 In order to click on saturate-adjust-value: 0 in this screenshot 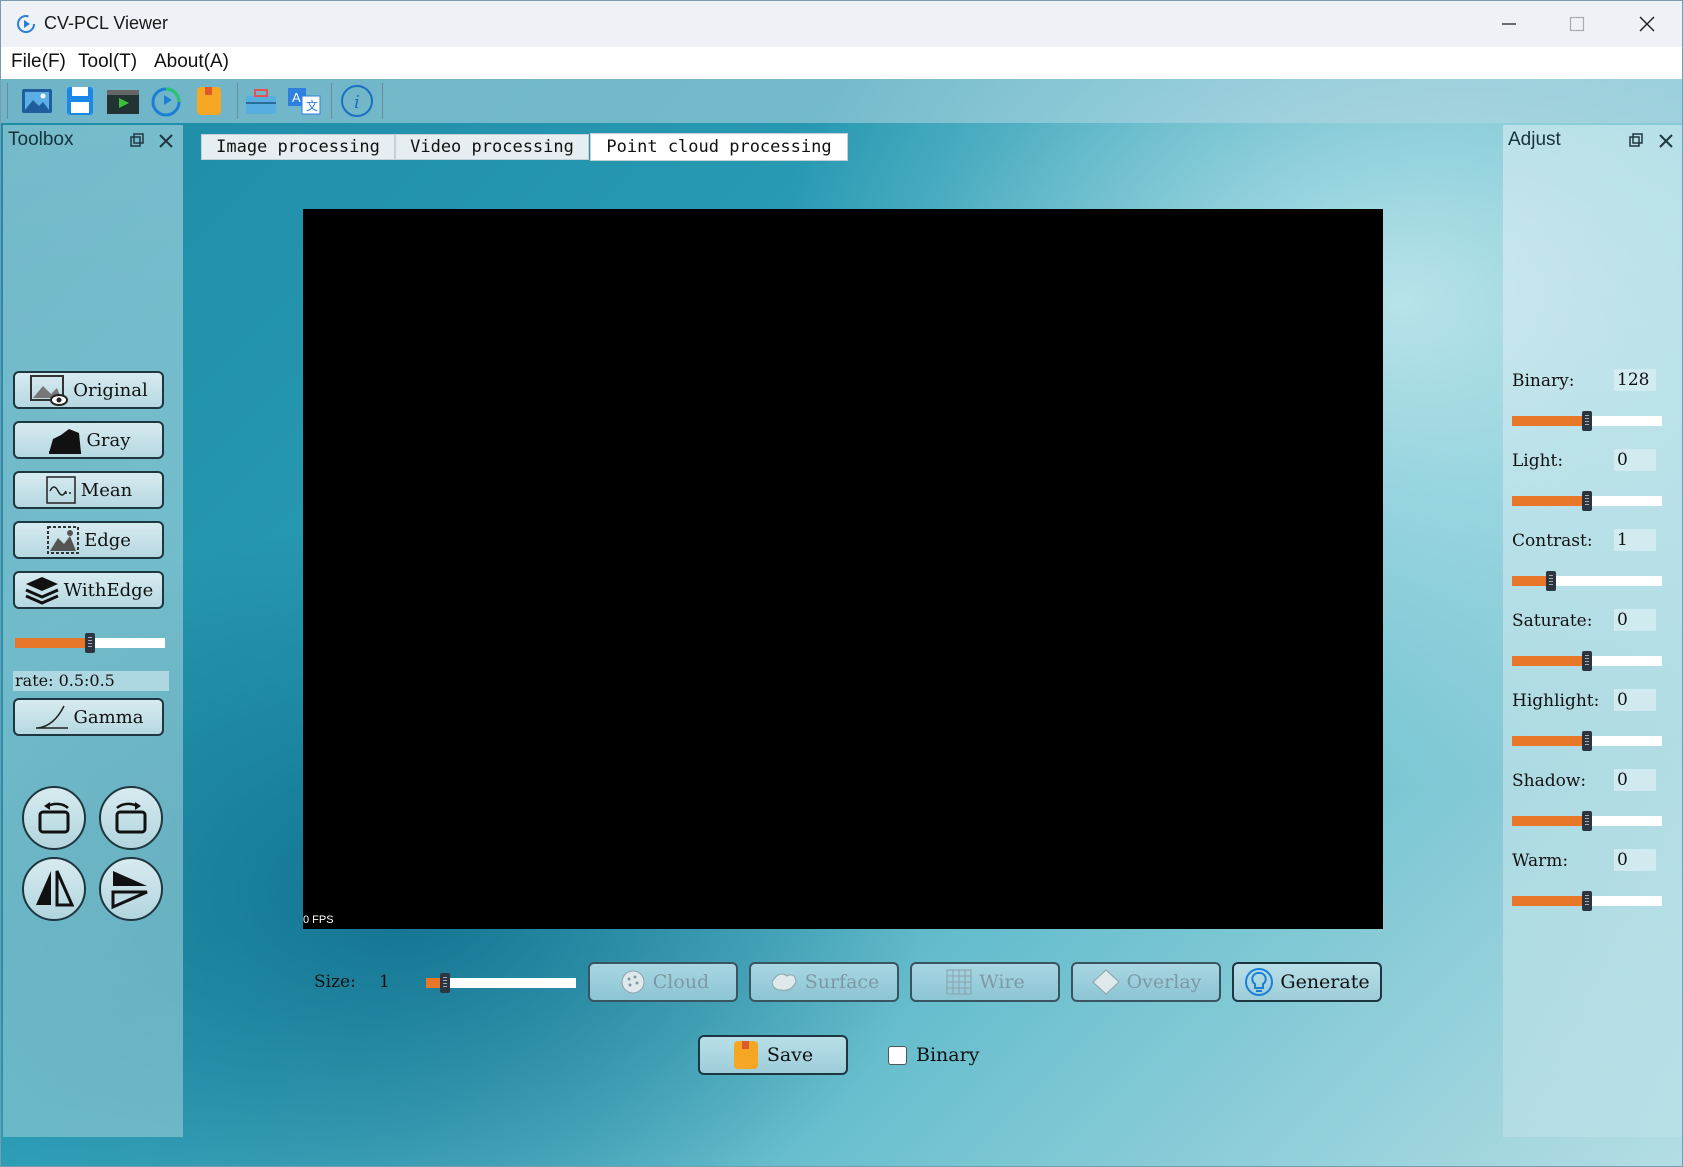, I will do `click(1635, 620)`.